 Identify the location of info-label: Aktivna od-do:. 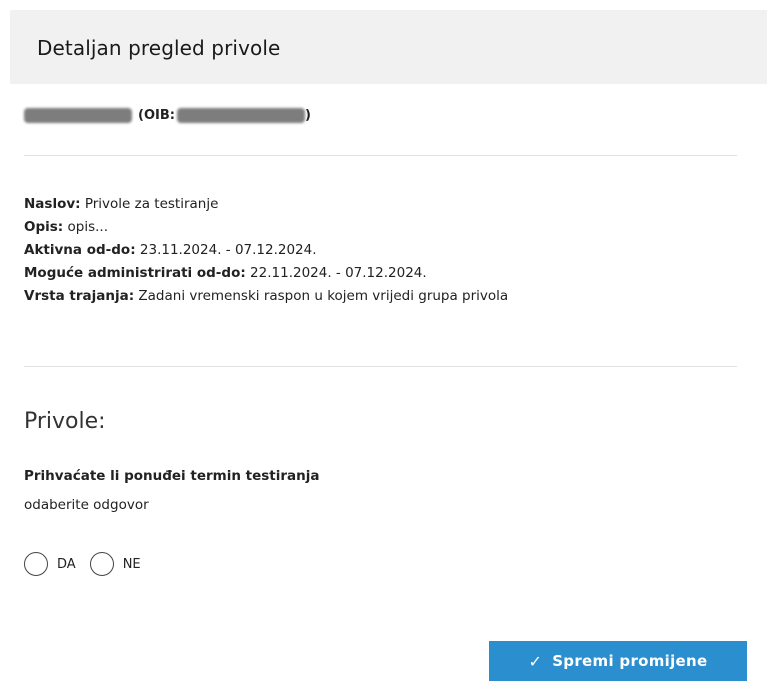
(80, 250).